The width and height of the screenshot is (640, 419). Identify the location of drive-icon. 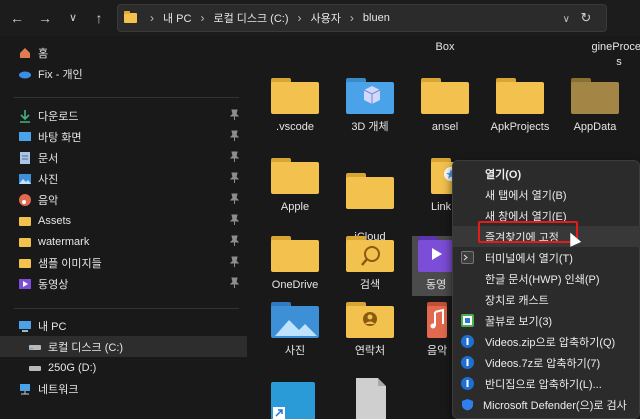
(35, 368).